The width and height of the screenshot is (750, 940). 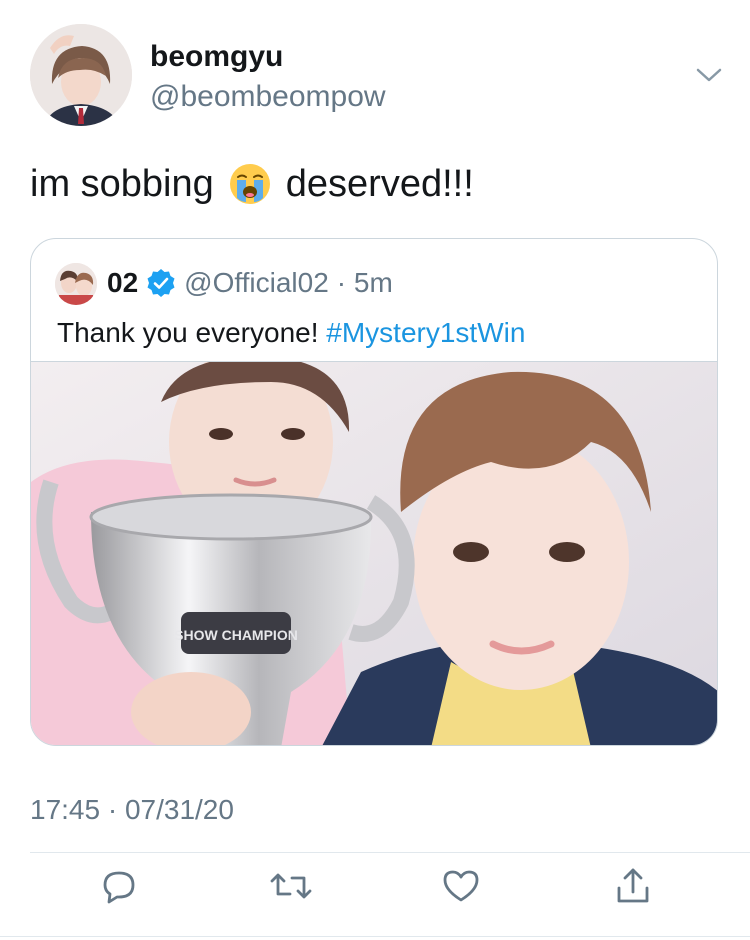 I want to click on tweet-text: im sobbing deserved!!!, so click(x=252, y=184).